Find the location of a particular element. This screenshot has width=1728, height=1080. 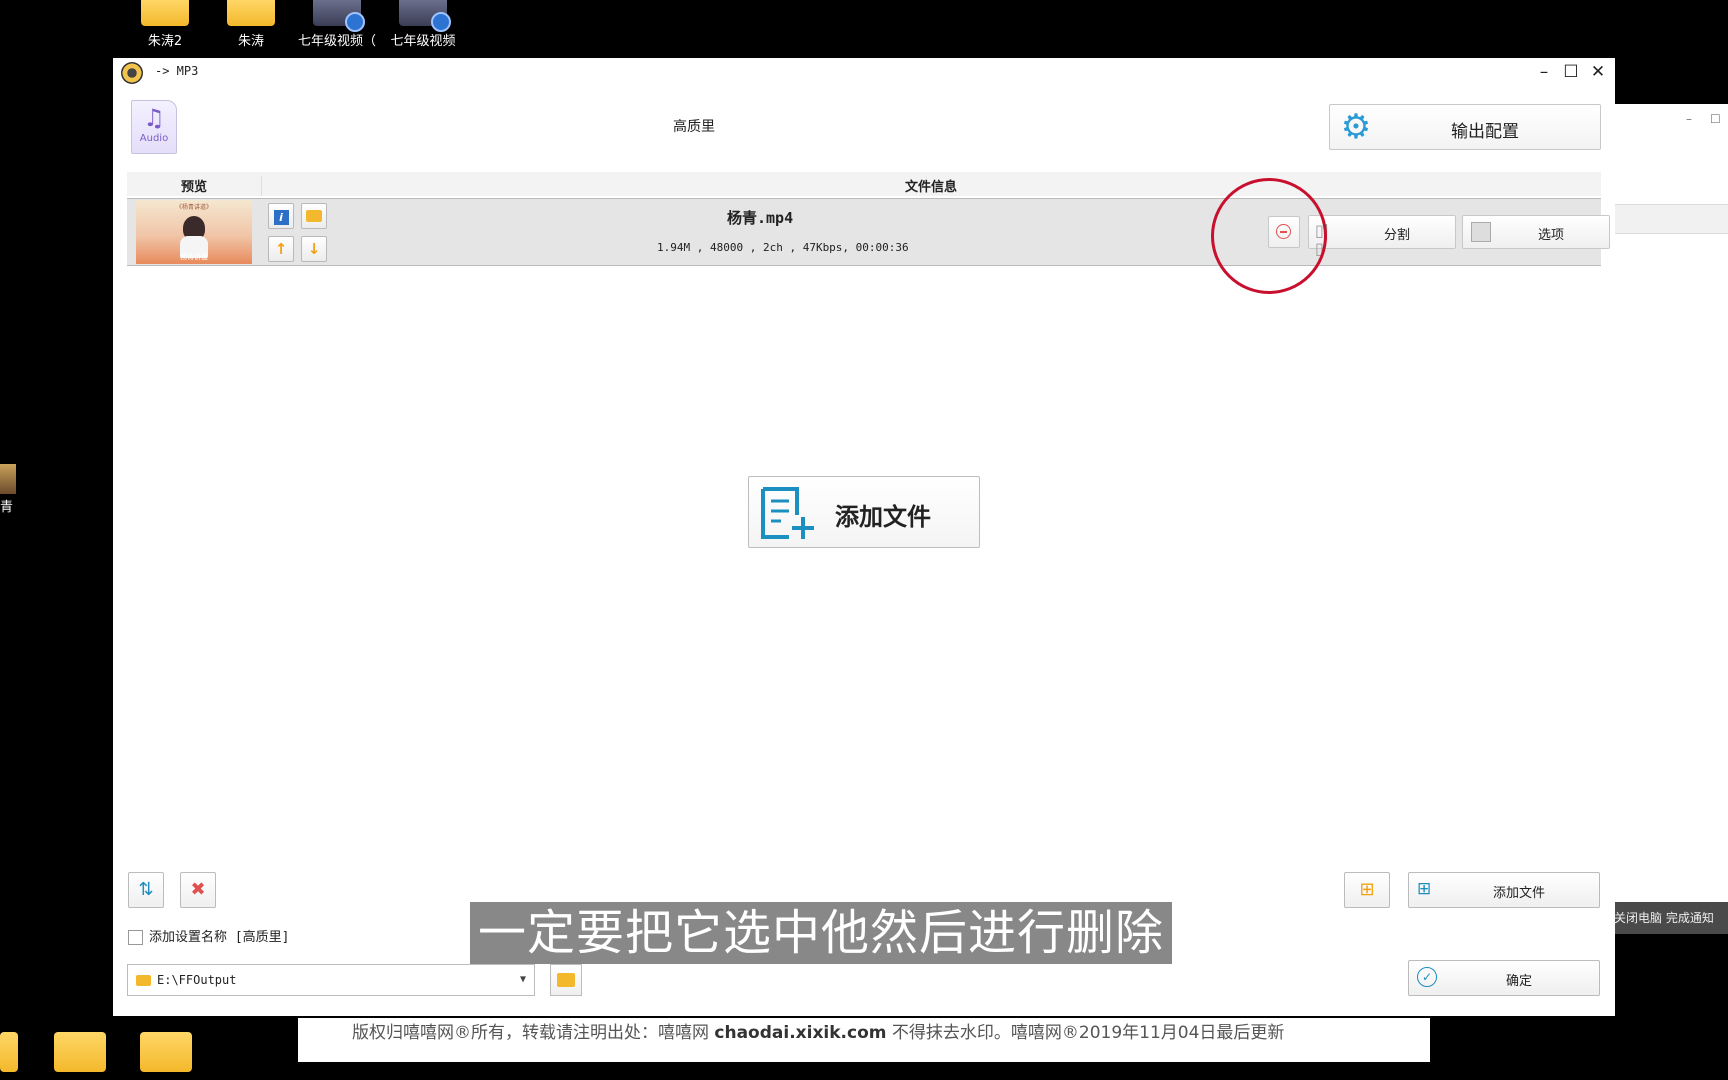

chevron-down-icon: ▼ is located at coordinates (523, 980).